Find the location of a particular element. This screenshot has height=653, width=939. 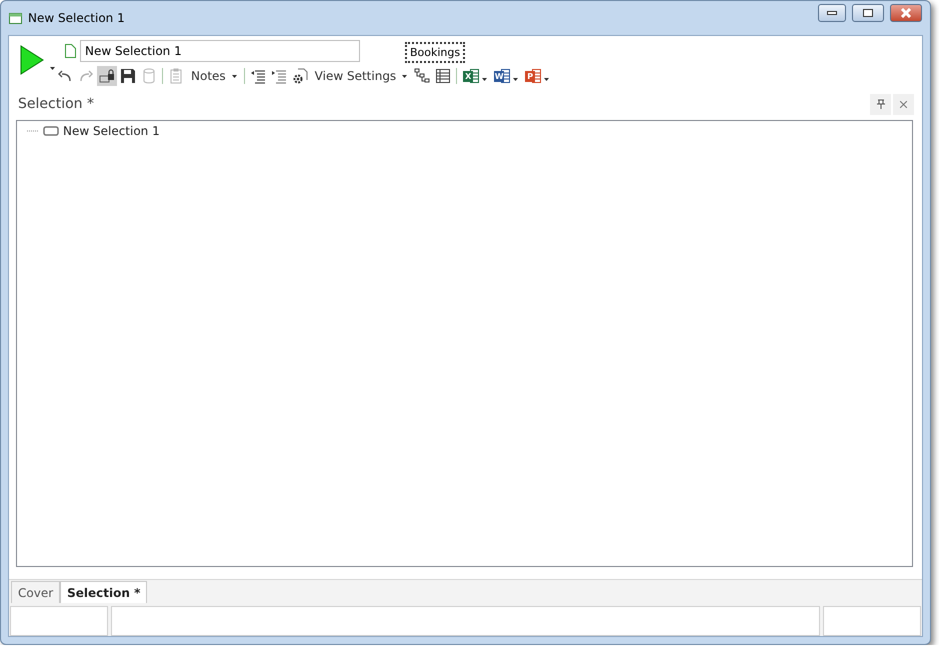

maximize-button is located at coordinates (868, 13).